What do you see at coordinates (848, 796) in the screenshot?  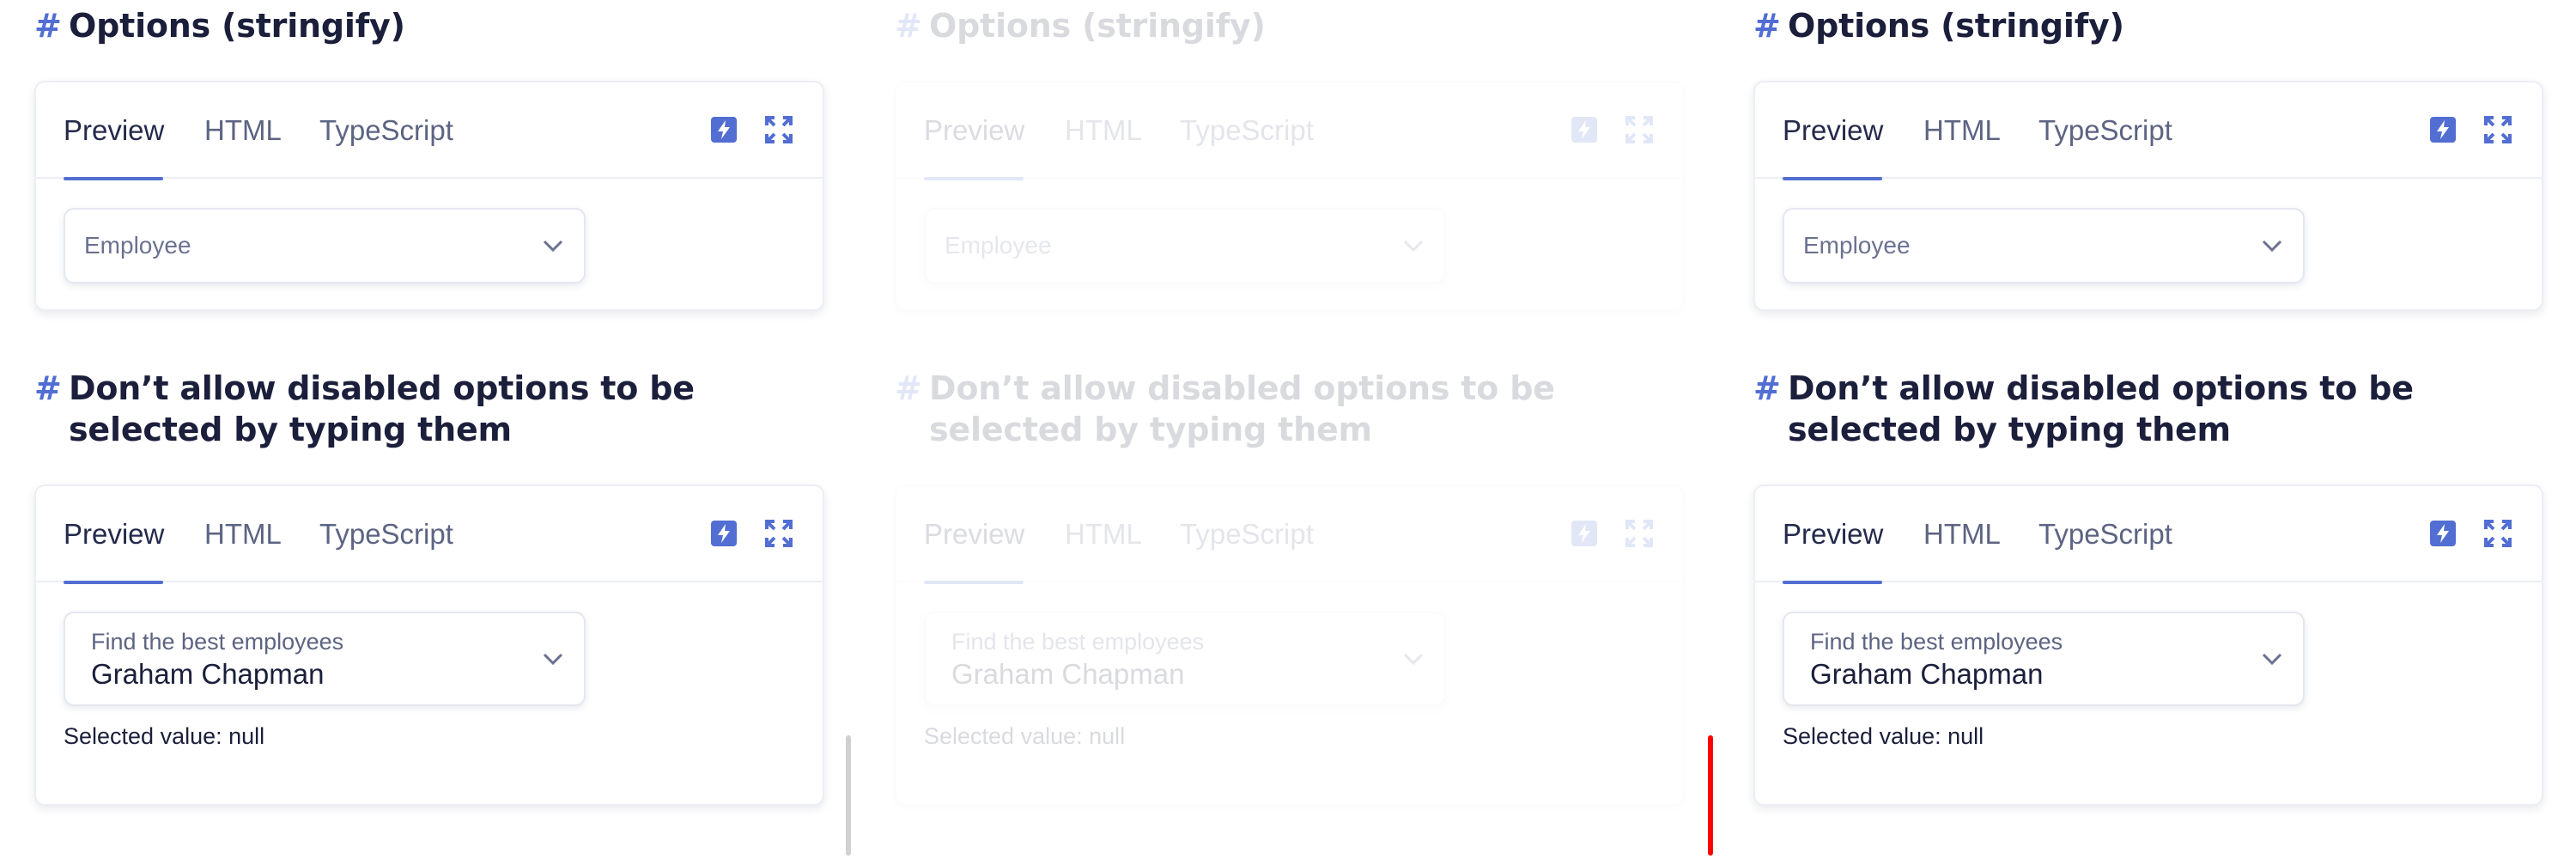 I see `scrollbar-thumb` at bounding box center [848, 796].